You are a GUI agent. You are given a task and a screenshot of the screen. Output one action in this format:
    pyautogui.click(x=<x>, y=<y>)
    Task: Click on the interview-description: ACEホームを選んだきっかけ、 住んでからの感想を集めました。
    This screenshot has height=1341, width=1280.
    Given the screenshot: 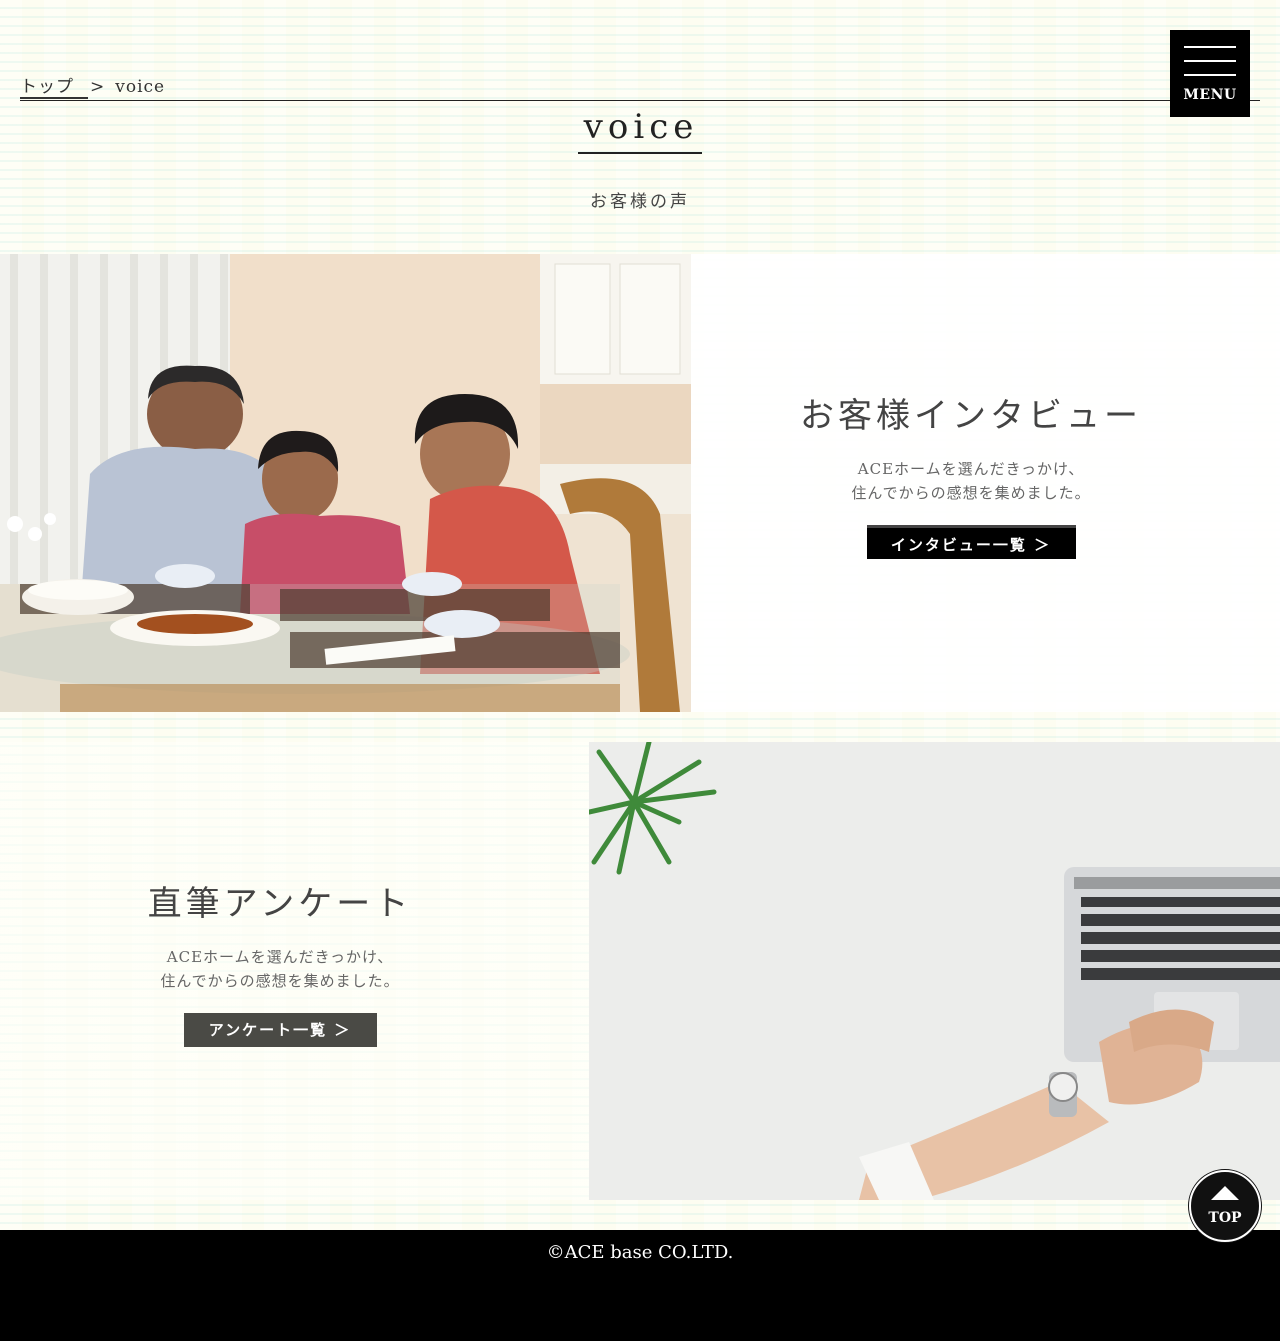 What is the action you would take?
    pyautogui.click(x=971, y=481)
    